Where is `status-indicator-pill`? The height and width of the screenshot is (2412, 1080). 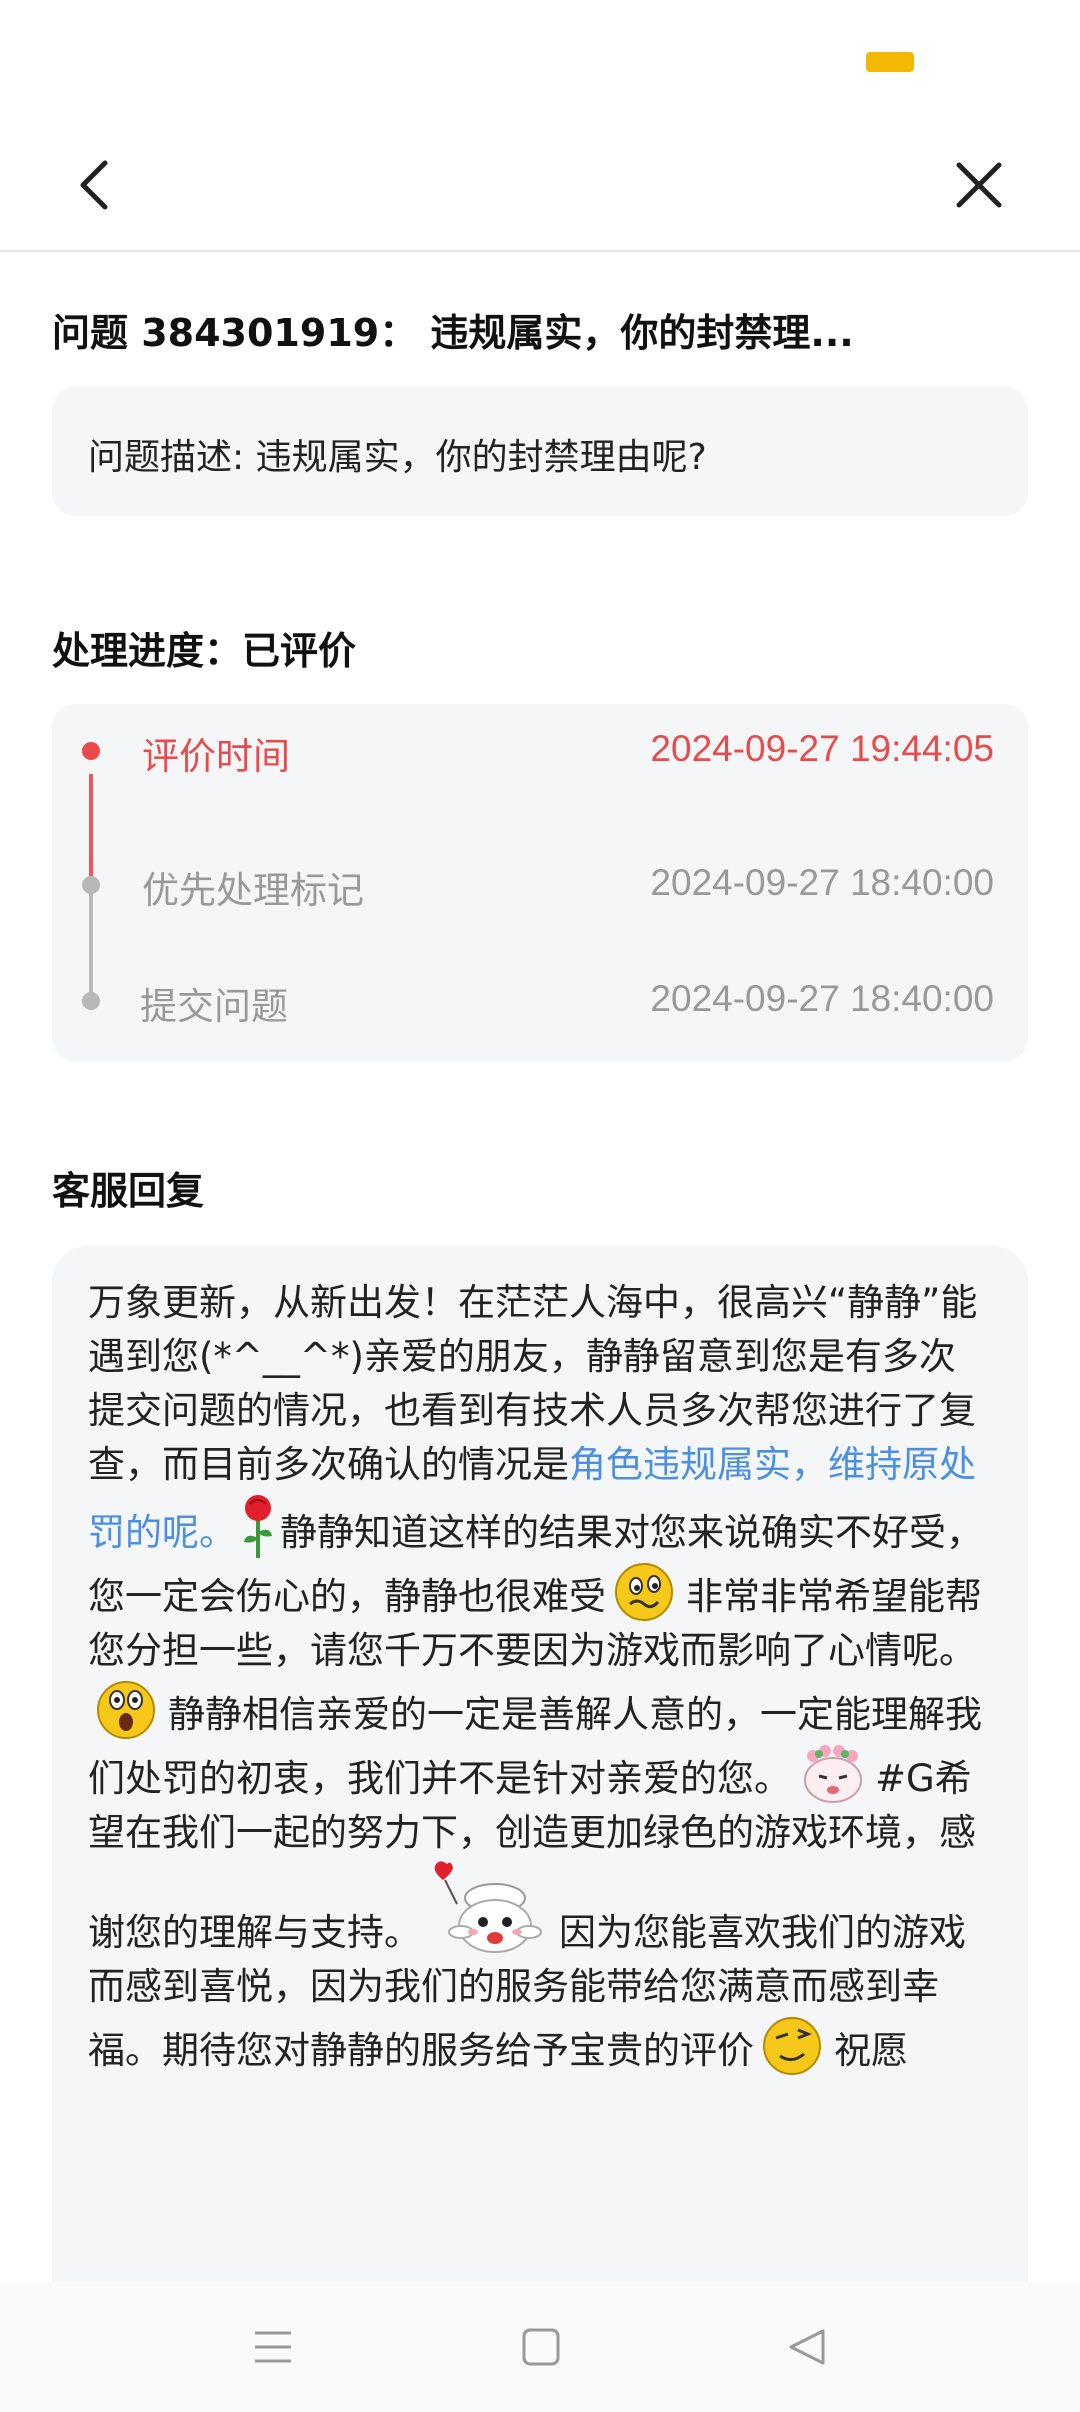 status-indicator-pill is located at coordinates (890, 62).